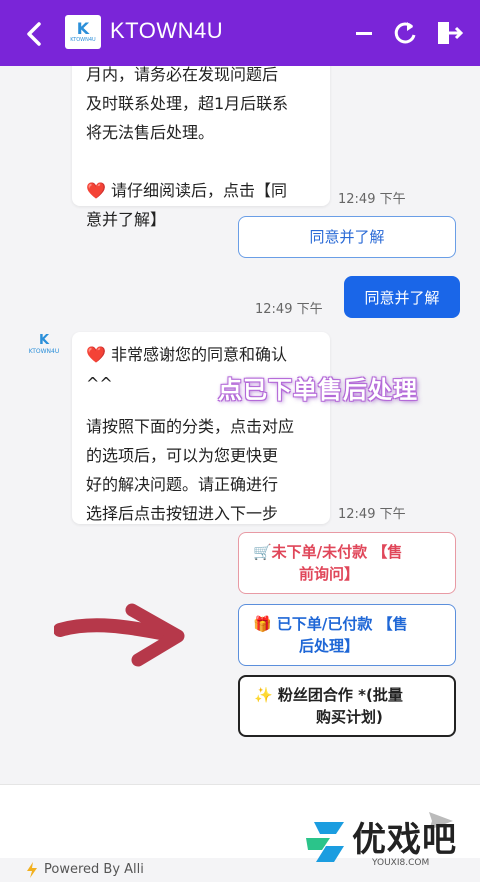  I want to click on user-message-bubble: 同意并了解, so click(402, 297).